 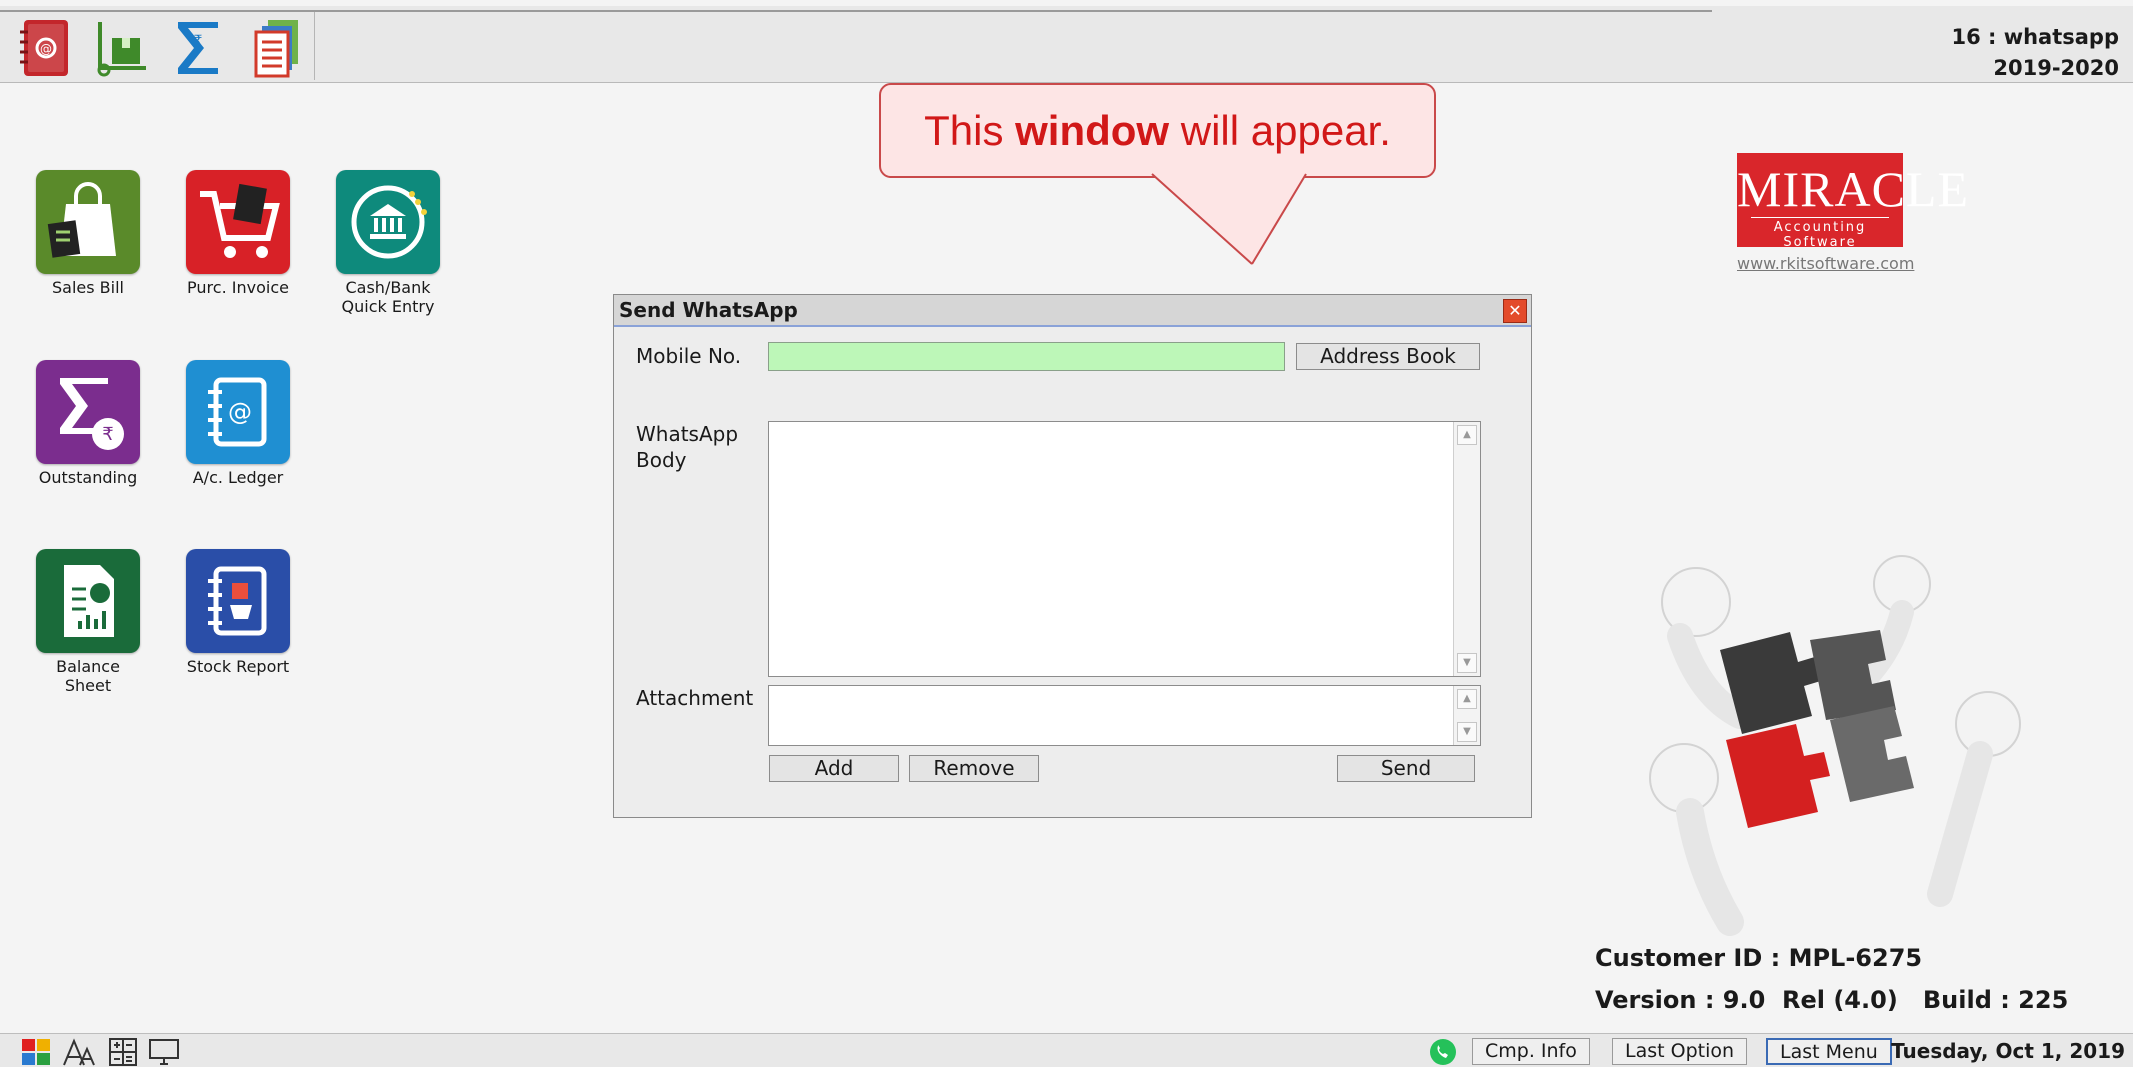 What do you see at coordinates (88, 222) in the screenshot?
I see `sales-bill-icon` at bounding box center [88, 222].